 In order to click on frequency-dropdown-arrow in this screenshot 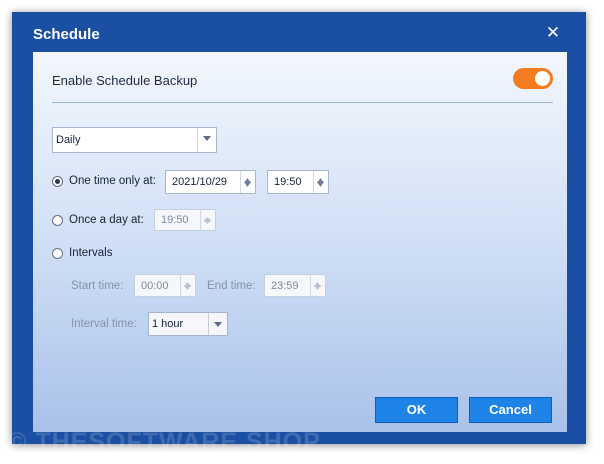, I will do `click(206, 140)`.